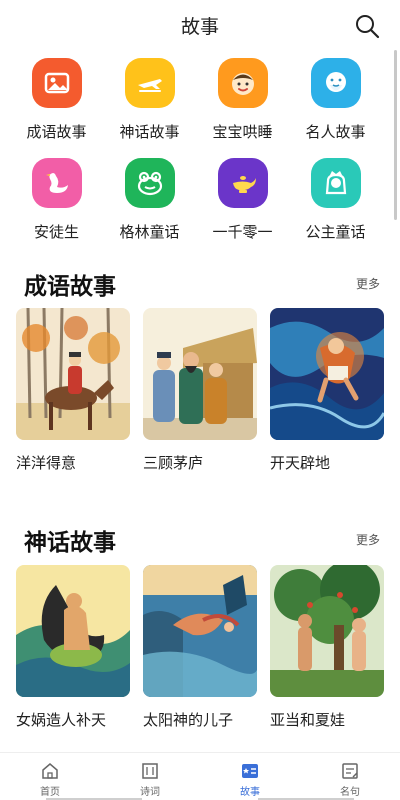 The height and width of the screenshot is (800, 400). Describe the element at coordinates (61, 720) in the screenshot. I see `story-title: 女娲造人补天` at that location.